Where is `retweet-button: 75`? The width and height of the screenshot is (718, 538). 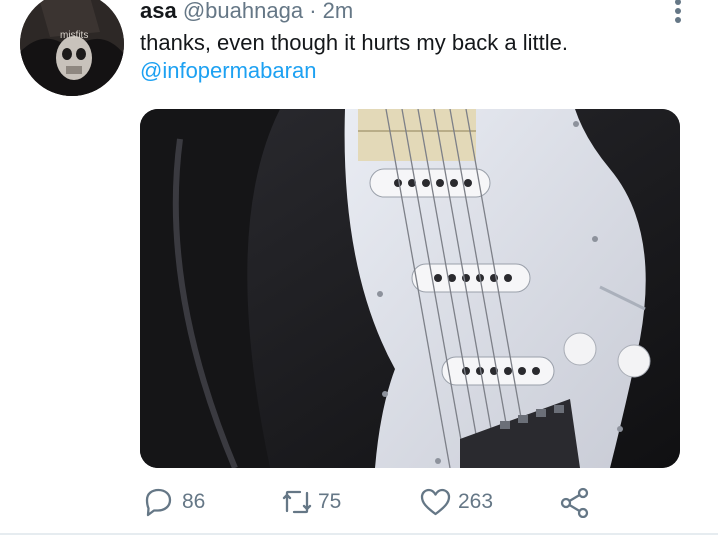 retweet-button: 75 is located at coordinates (310, 502).